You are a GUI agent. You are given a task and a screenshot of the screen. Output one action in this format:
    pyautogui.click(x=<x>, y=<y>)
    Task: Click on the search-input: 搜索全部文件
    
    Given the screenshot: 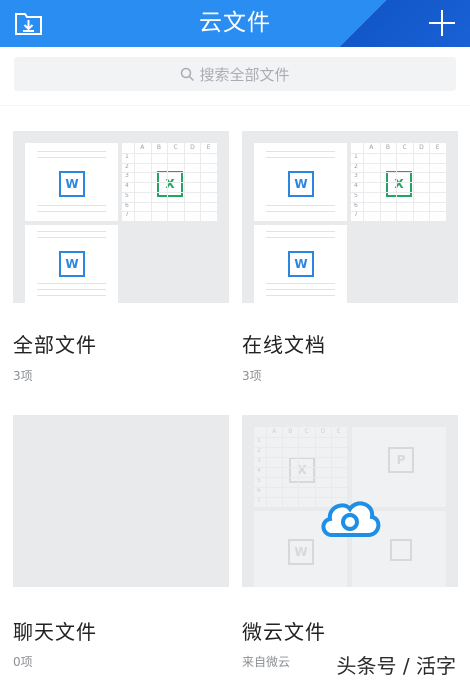 What is the action you would take?
    pyautogui.click(x=235, y=74)
    